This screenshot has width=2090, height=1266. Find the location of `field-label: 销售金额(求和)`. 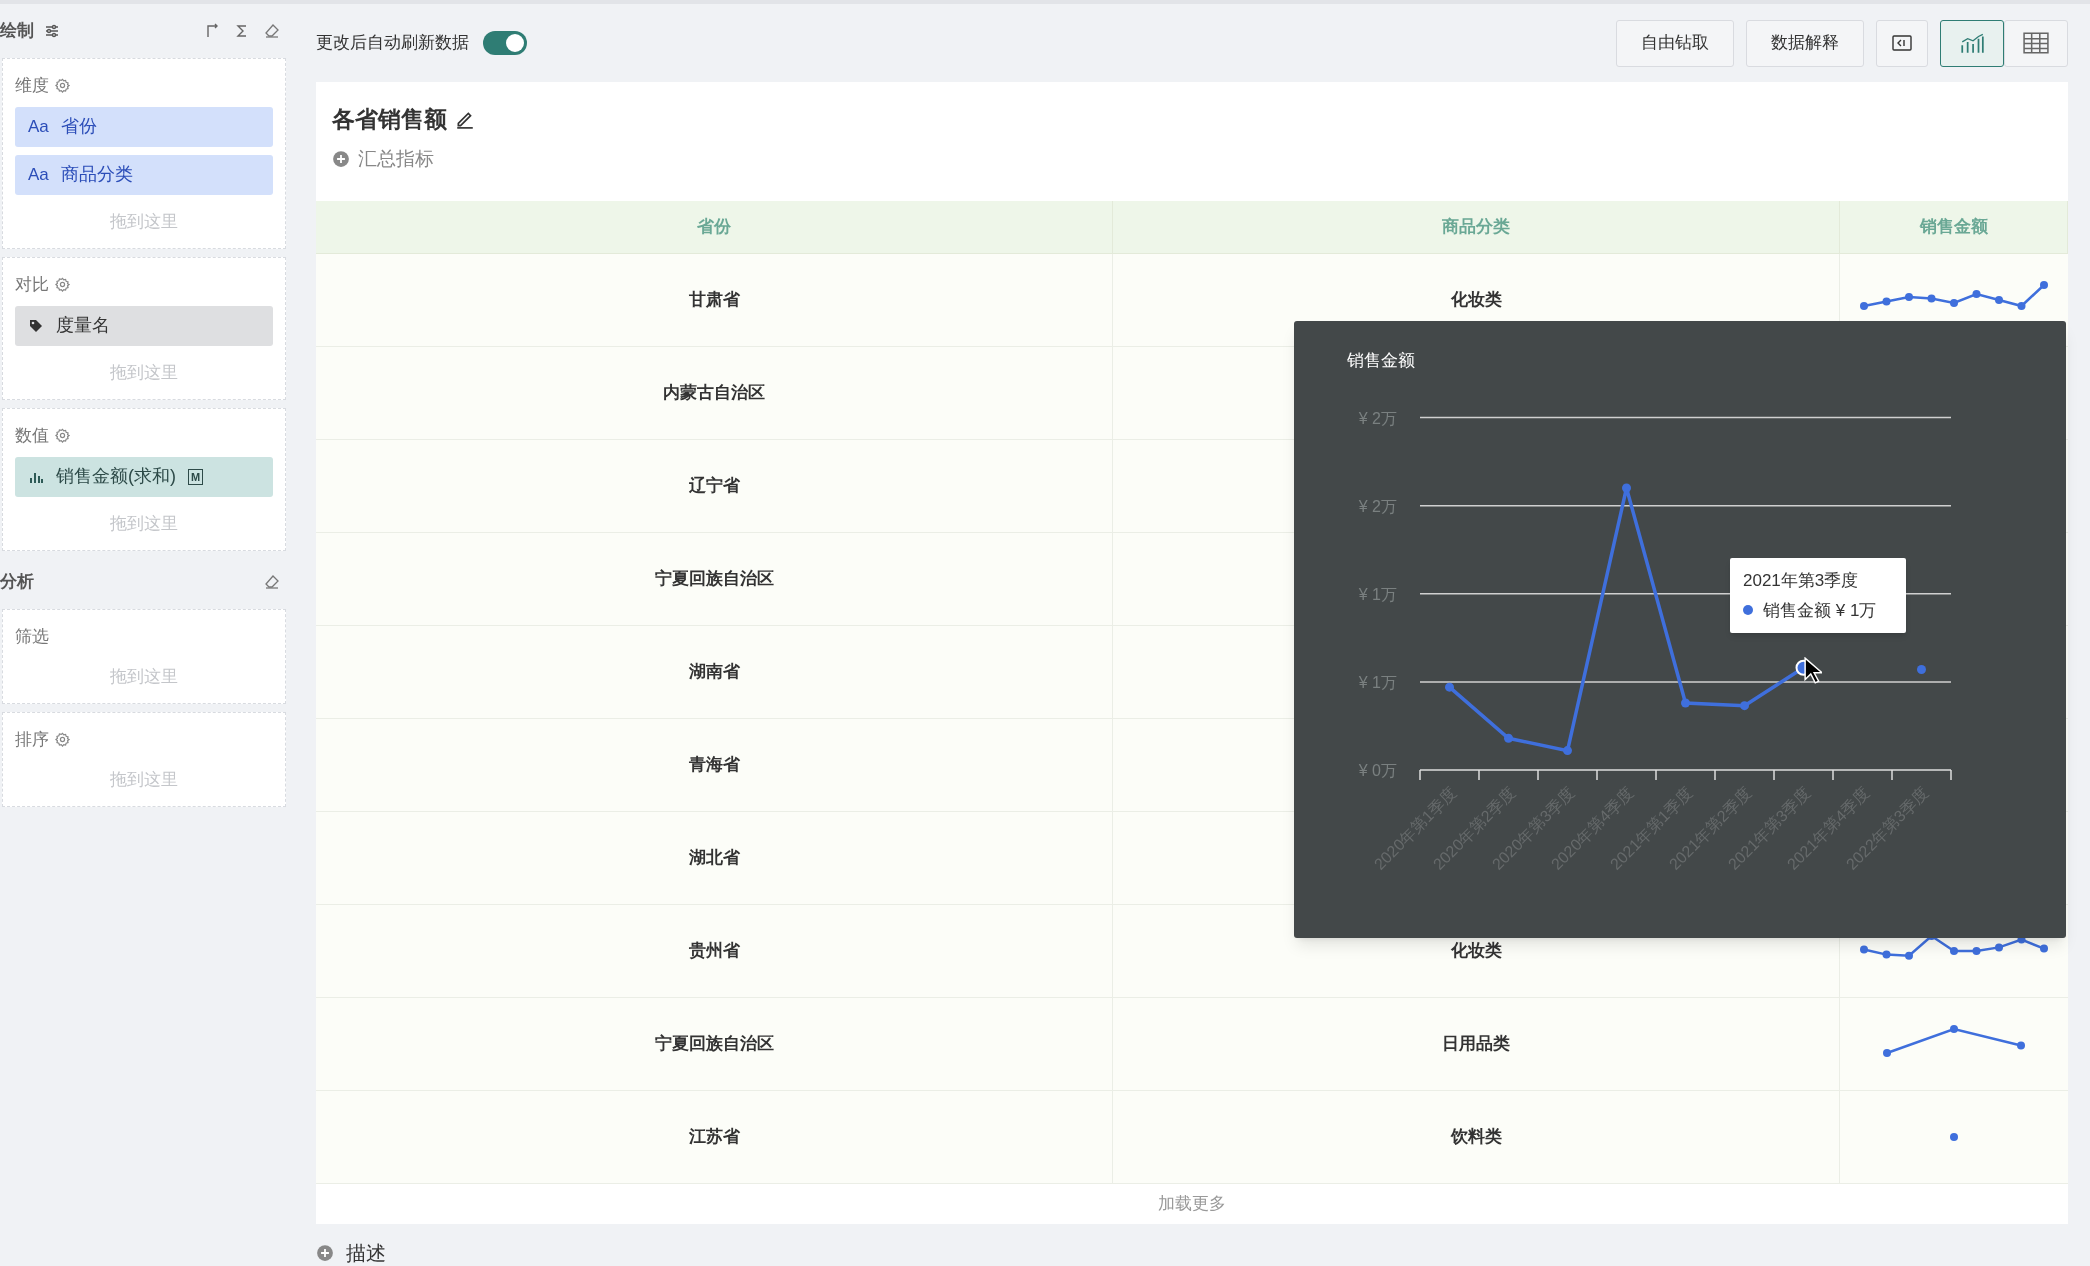

field-label: 销售金额(求和) is located at coordinates (116, 476).